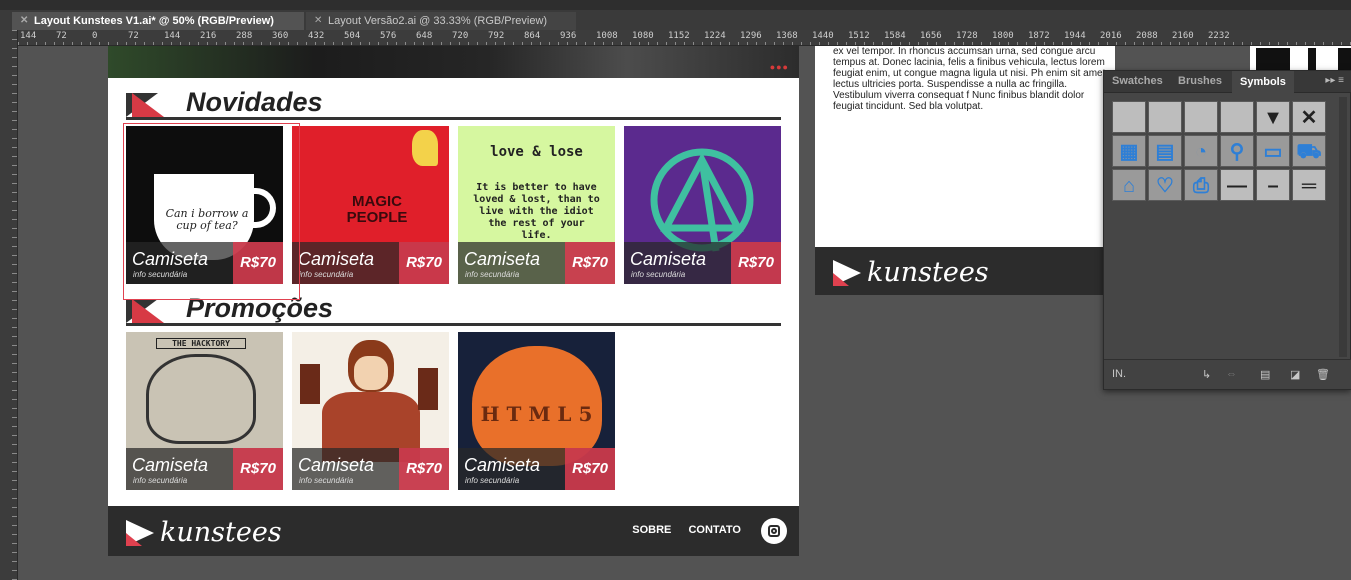  Describe the element at coordinates (1111, 36) in the screenshot. I see `ruler-number: 2016` at that location.